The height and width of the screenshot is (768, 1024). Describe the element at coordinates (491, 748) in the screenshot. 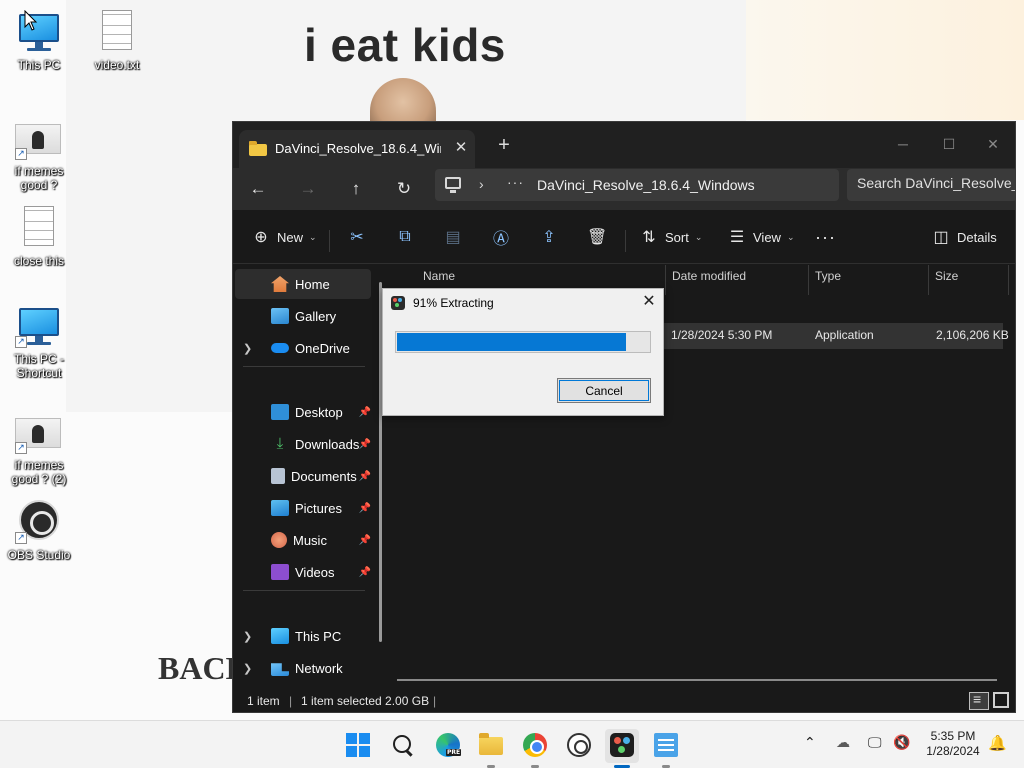

I see `taskbar-file-explorer` at that location.